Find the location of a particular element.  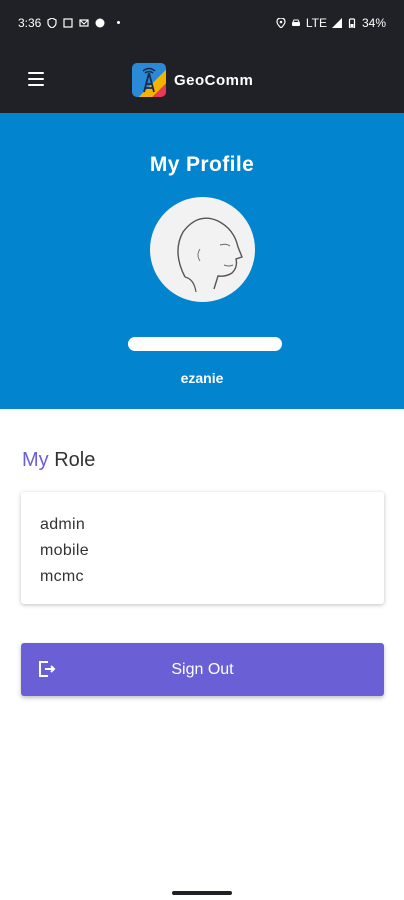

mail-notification-icon is located at coordinates (84, 22).